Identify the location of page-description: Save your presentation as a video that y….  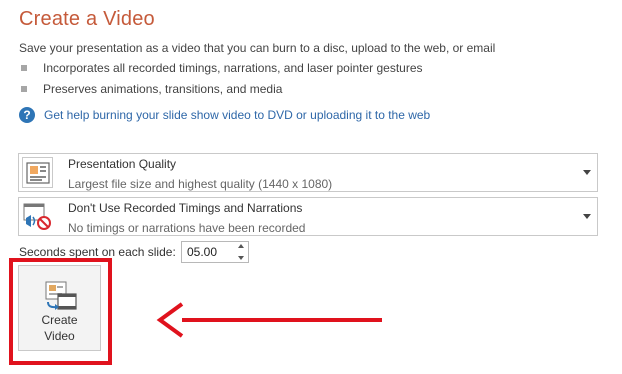
(257, 48).